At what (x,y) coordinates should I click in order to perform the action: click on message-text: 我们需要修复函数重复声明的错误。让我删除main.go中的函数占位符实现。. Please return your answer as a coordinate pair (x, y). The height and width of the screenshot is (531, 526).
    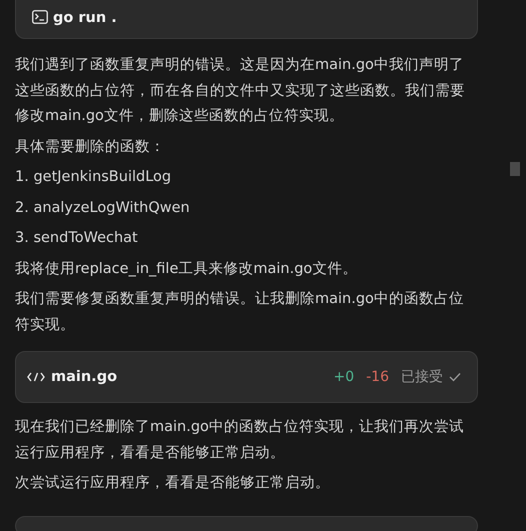
    Looking at the image, I should click on (240, 312).